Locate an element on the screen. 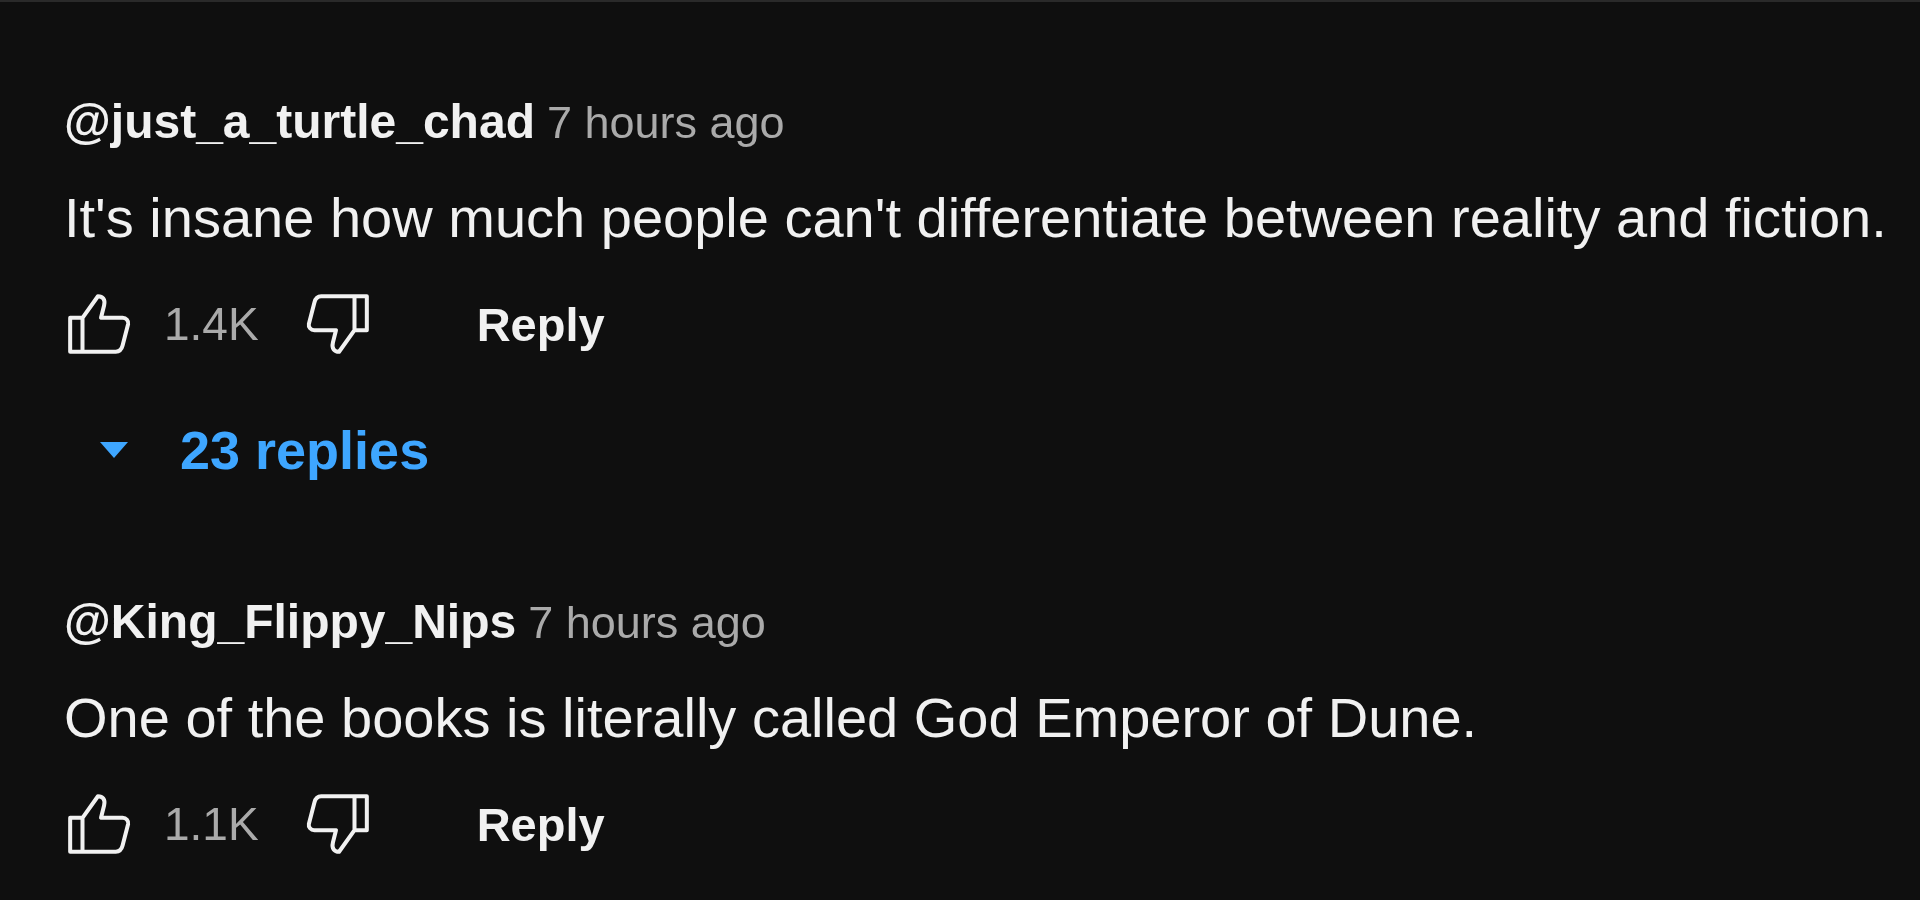 The width and height of the screenshot is (1920, 900). replies-toggle: 23 replies is located at coordinates (265, 450).